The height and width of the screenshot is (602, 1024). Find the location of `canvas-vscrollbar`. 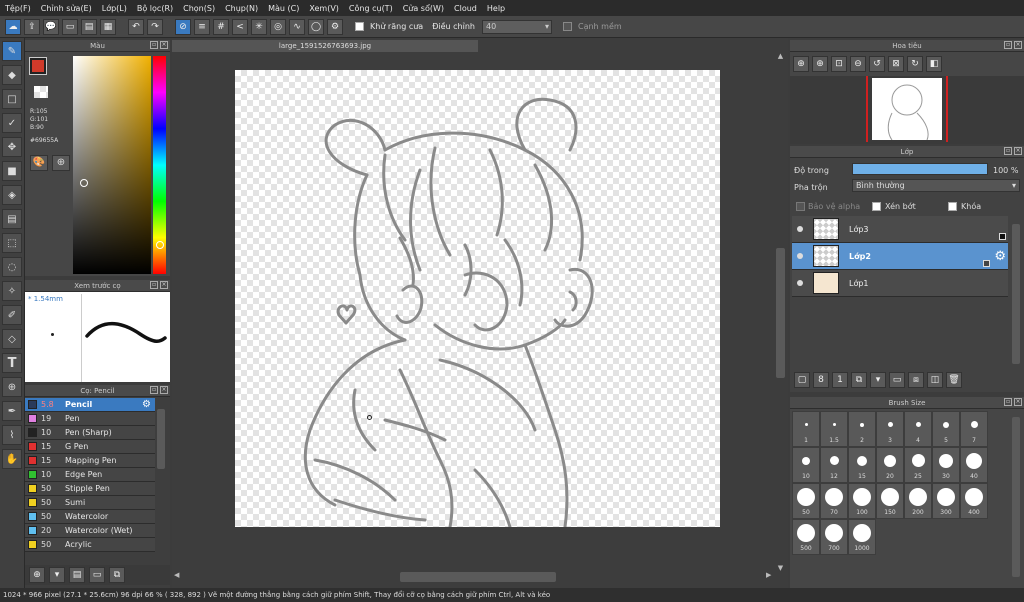

canvas-vscrollbar is located at coordinates (780, 313).